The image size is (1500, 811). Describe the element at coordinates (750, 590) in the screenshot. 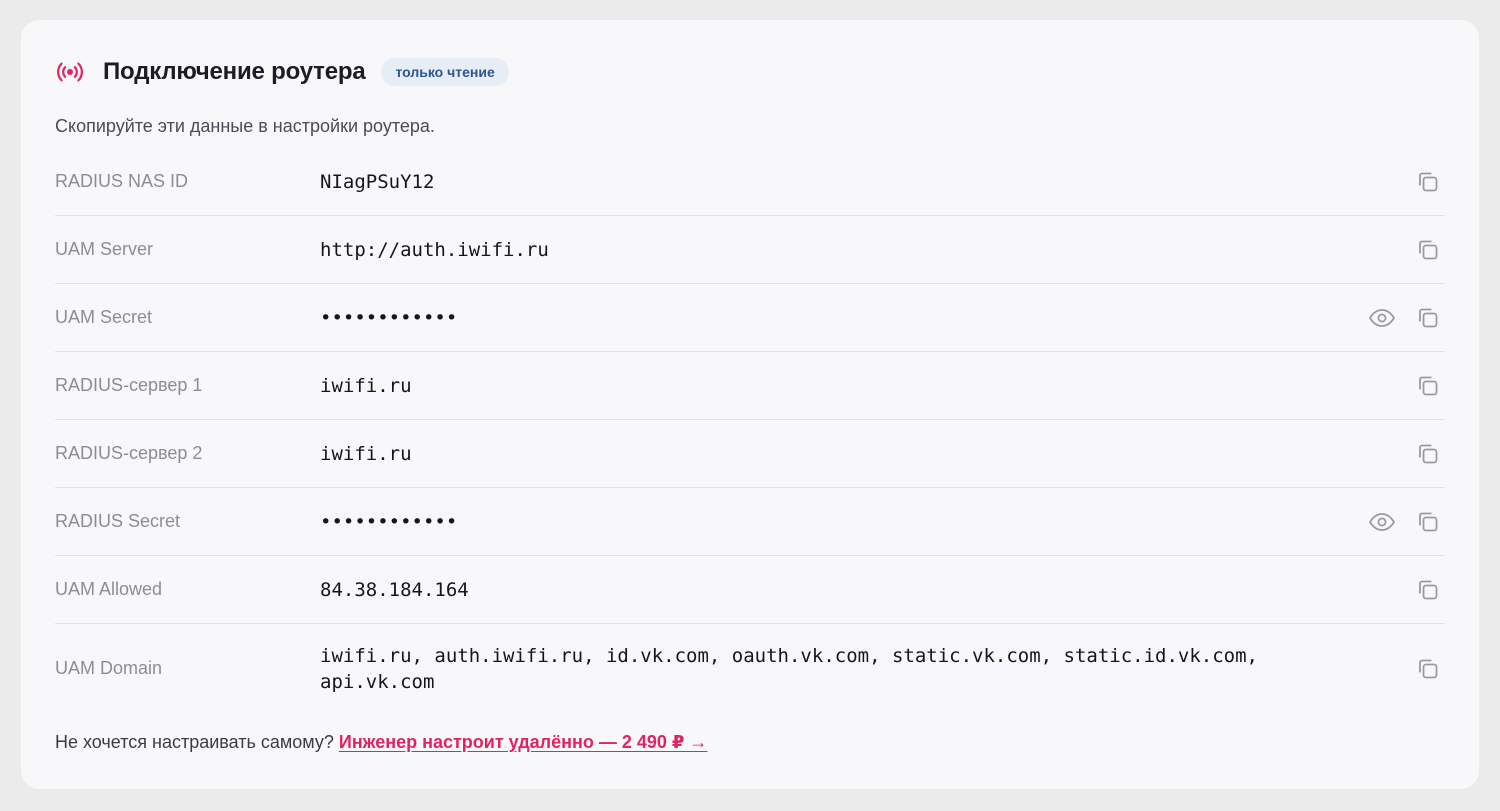

I see `setting-row: UAM Allowed 84.38.184.164` at that location.